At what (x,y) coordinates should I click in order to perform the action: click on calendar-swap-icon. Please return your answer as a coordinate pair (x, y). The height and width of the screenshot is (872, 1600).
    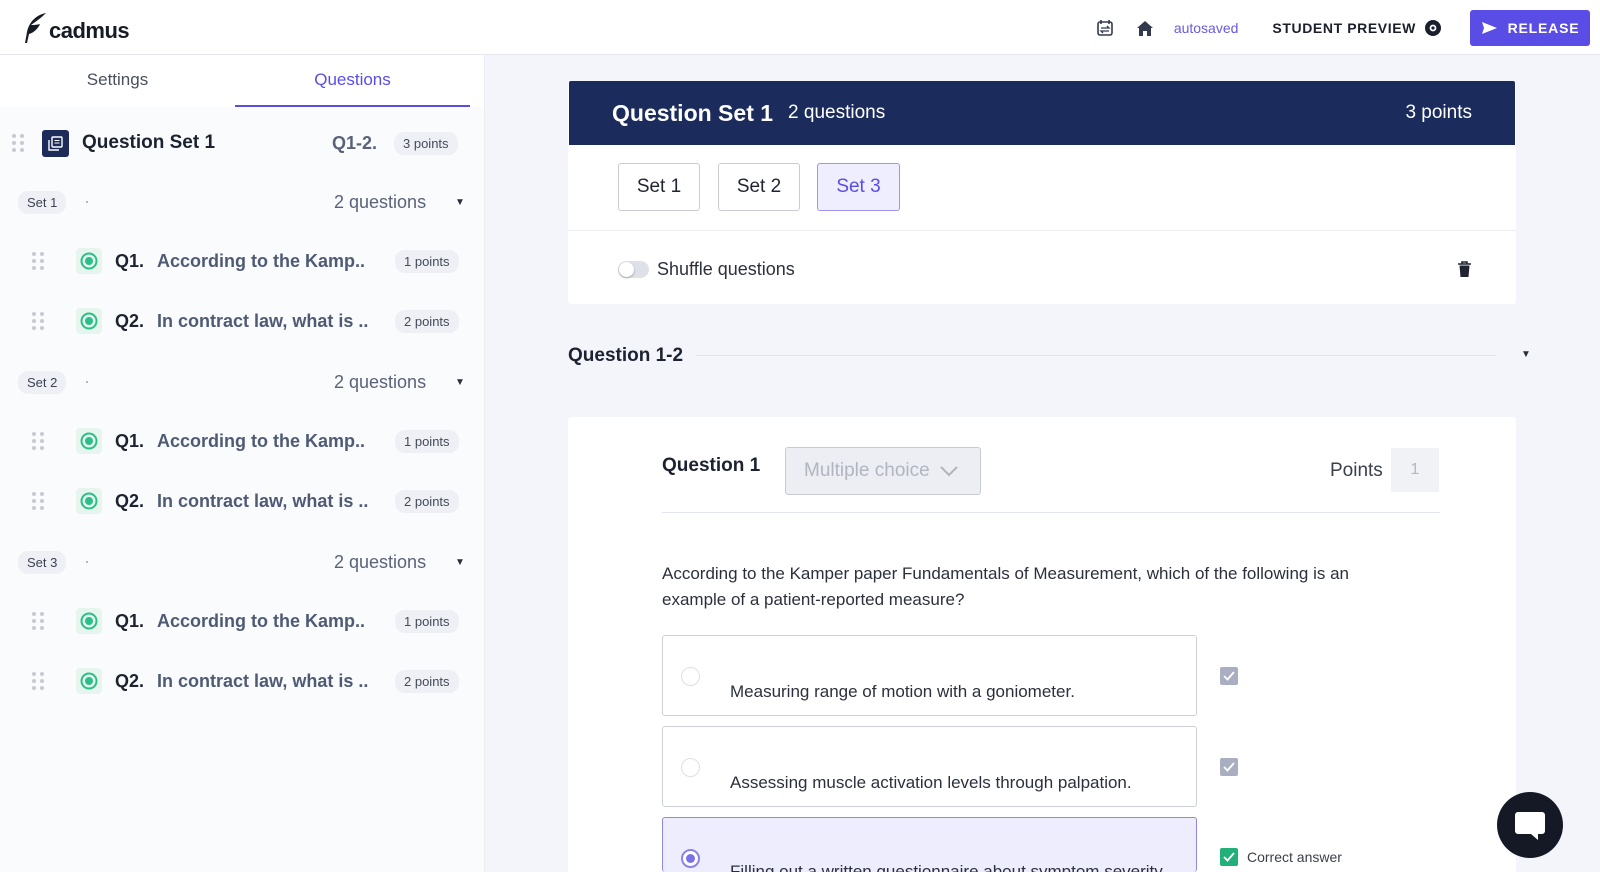
    Looking at the image, I should click on (1105, 28).